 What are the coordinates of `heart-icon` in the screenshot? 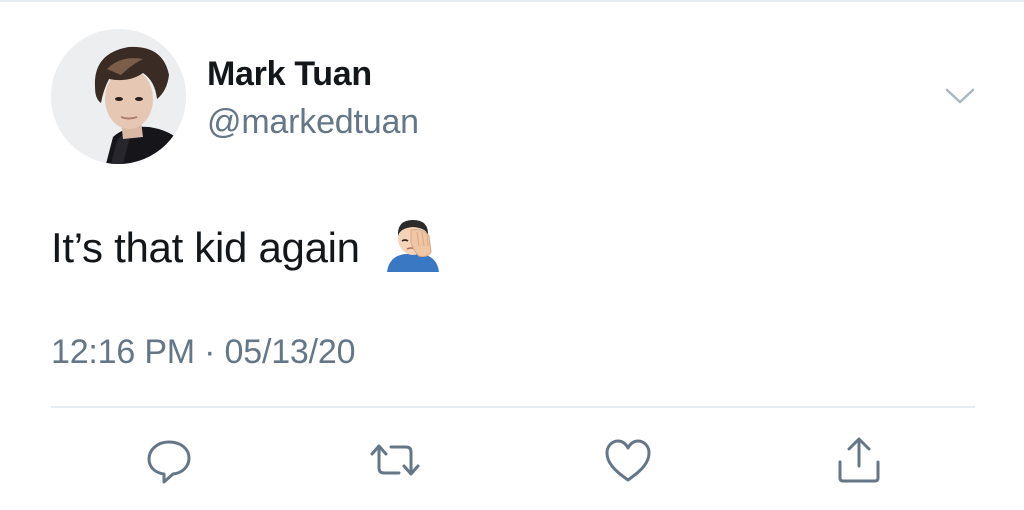 It's located at (628, 460).